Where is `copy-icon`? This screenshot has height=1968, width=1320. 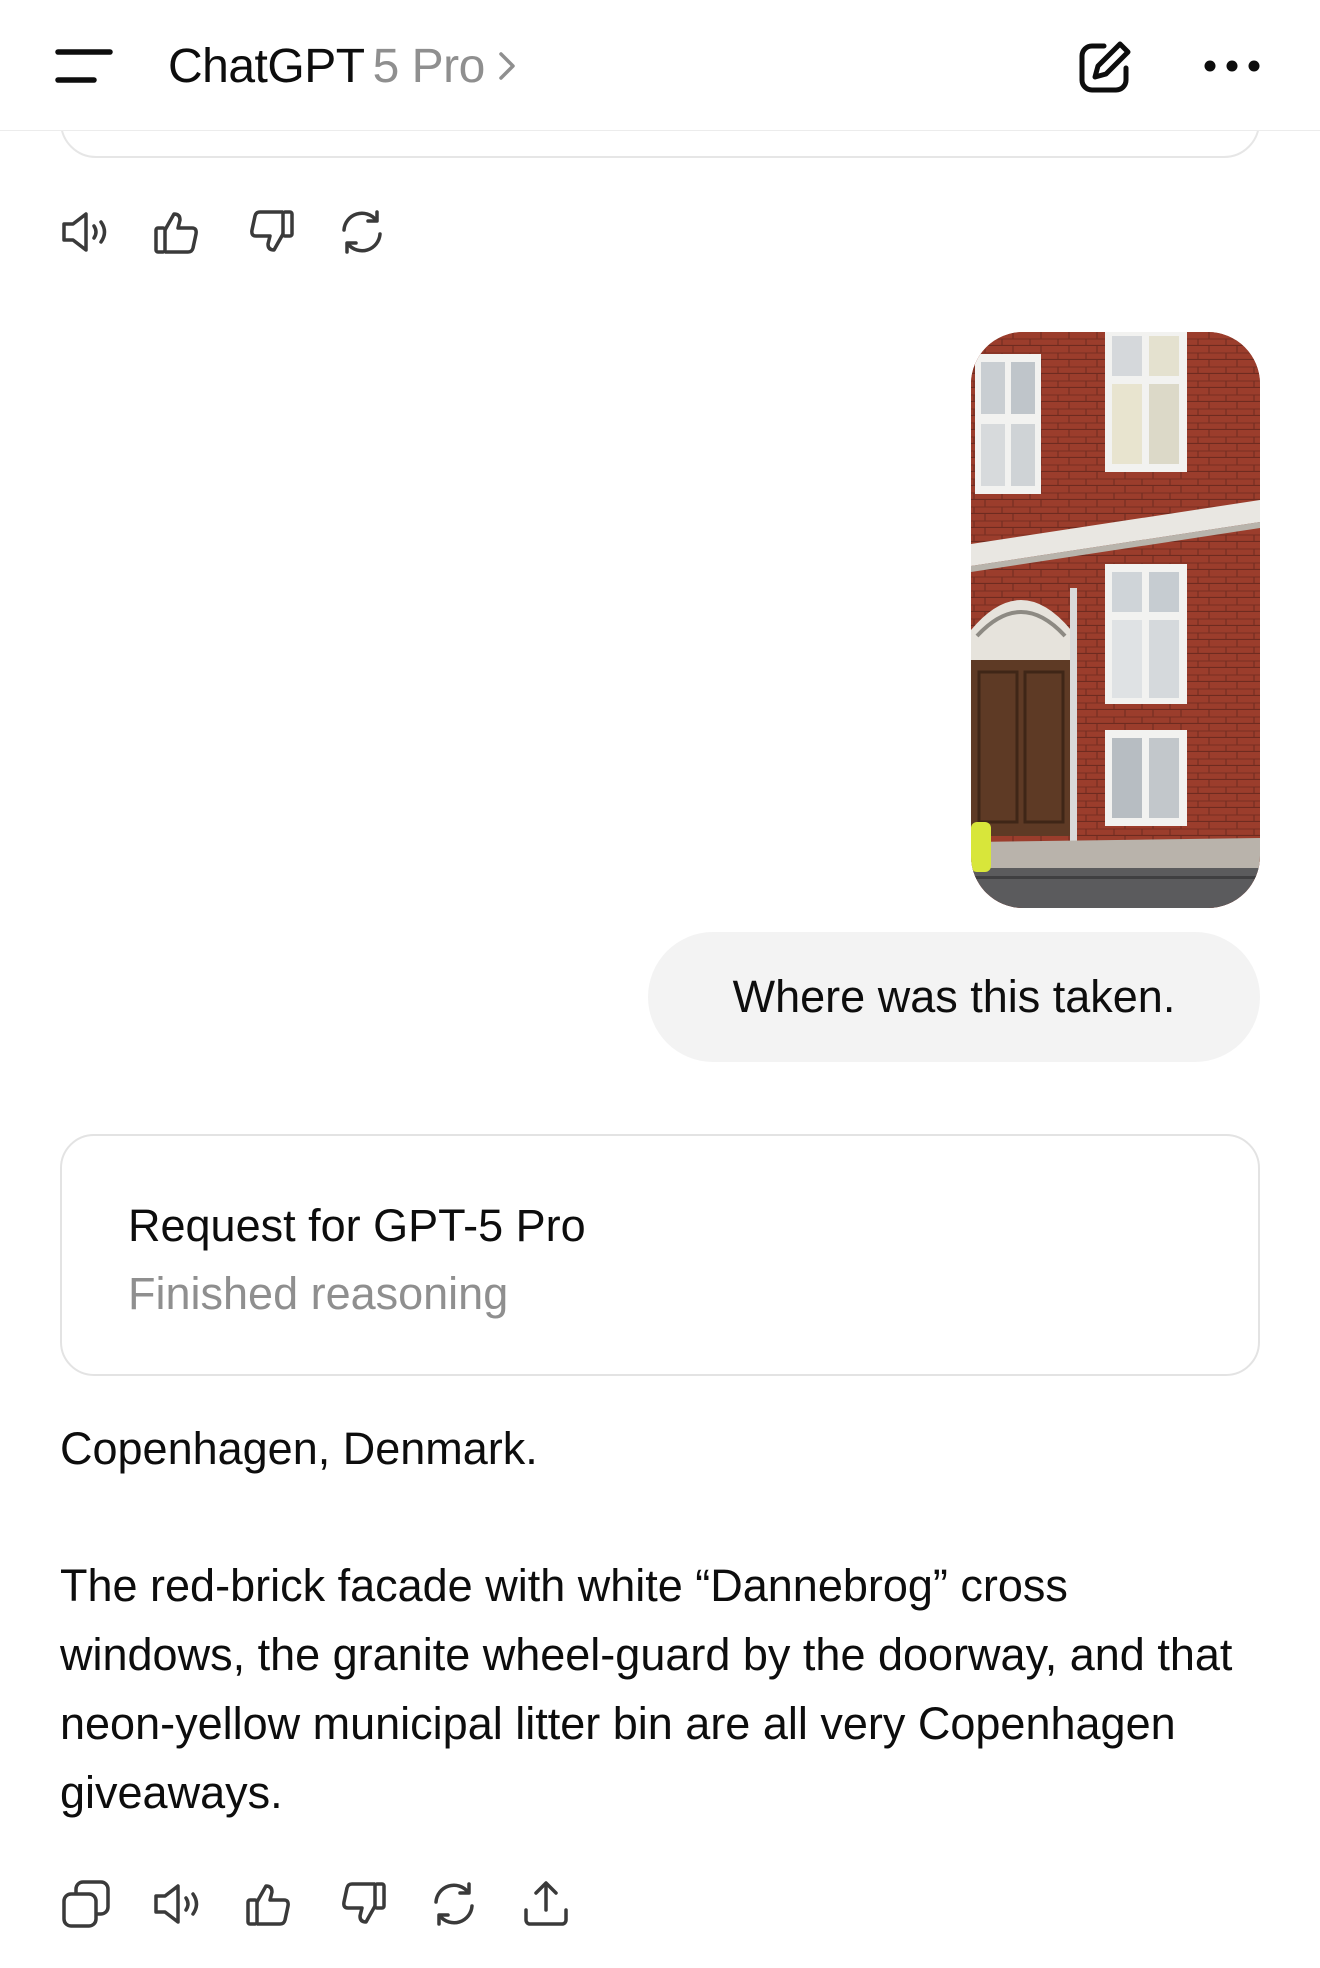
copy-icon is located at coordinates (86, 1904).